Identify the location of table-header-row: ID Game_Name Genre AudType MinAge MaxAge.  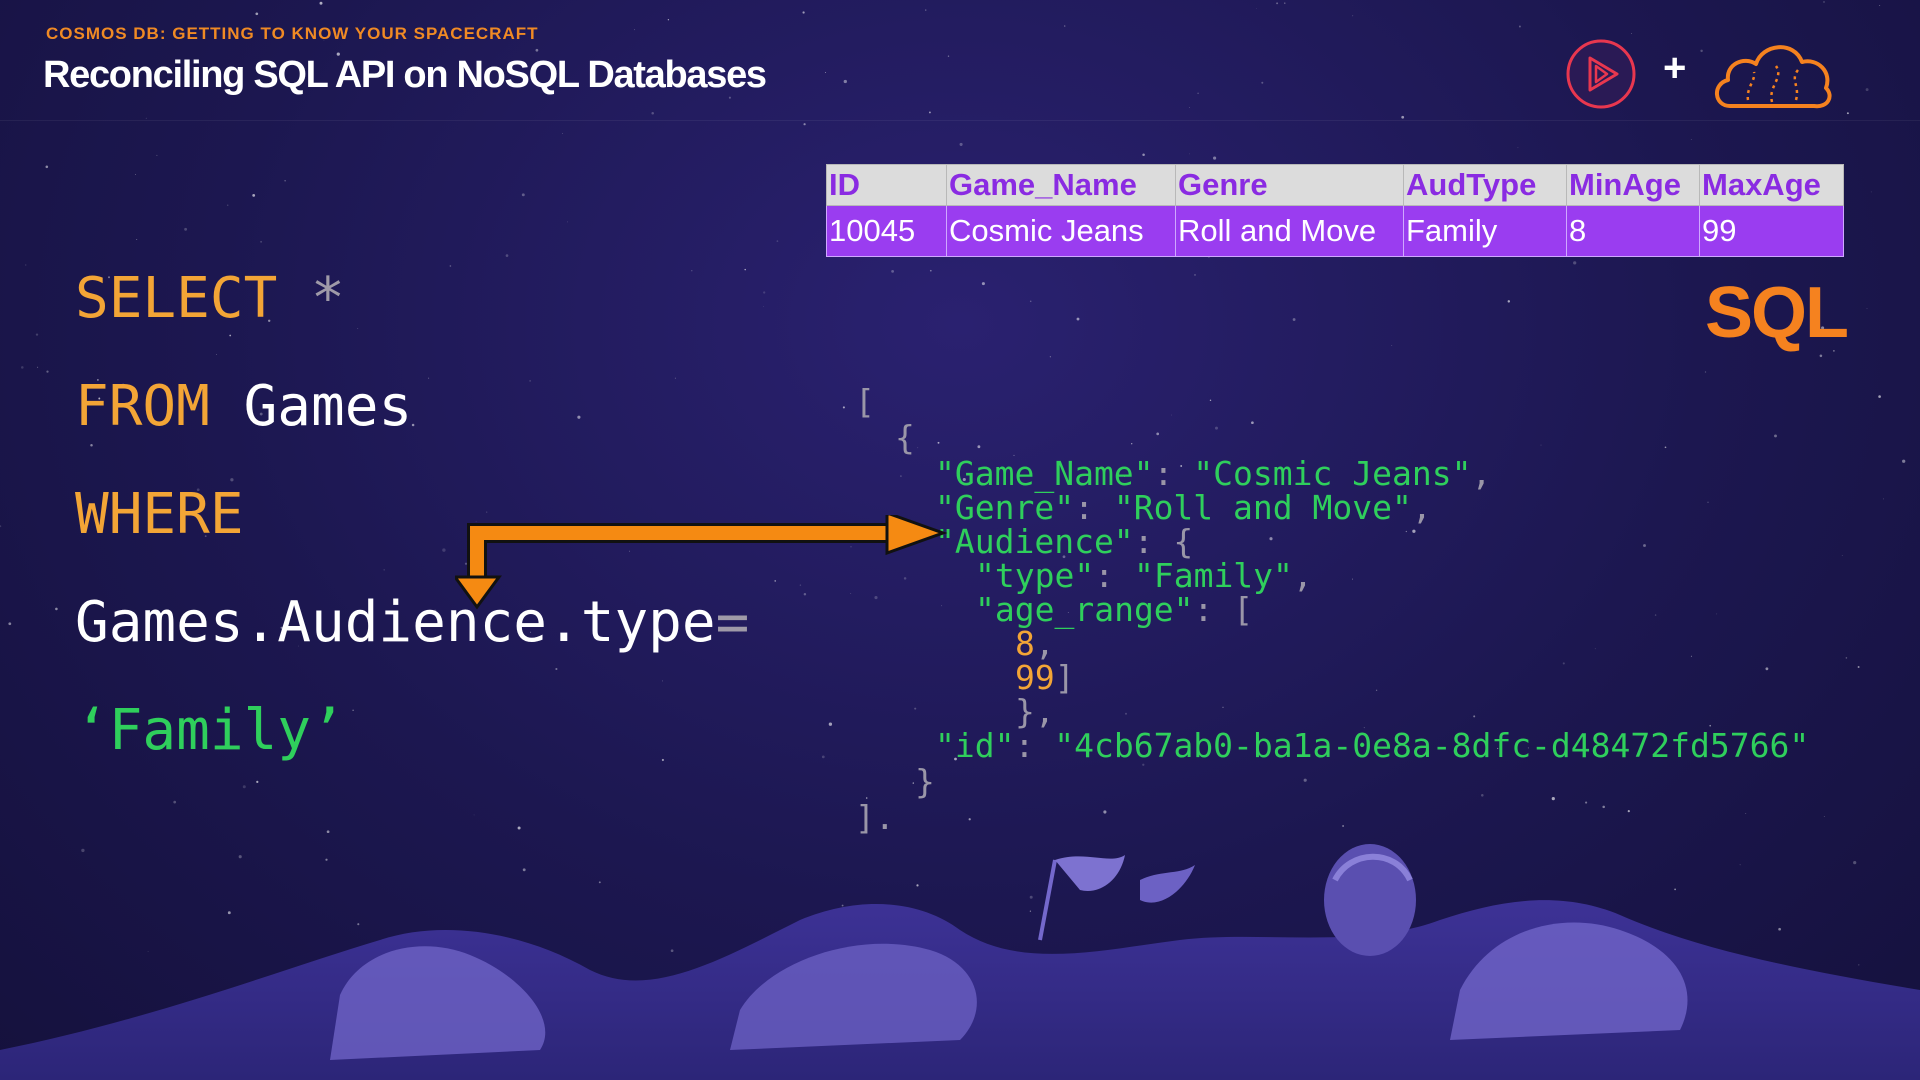
(1335, 185).